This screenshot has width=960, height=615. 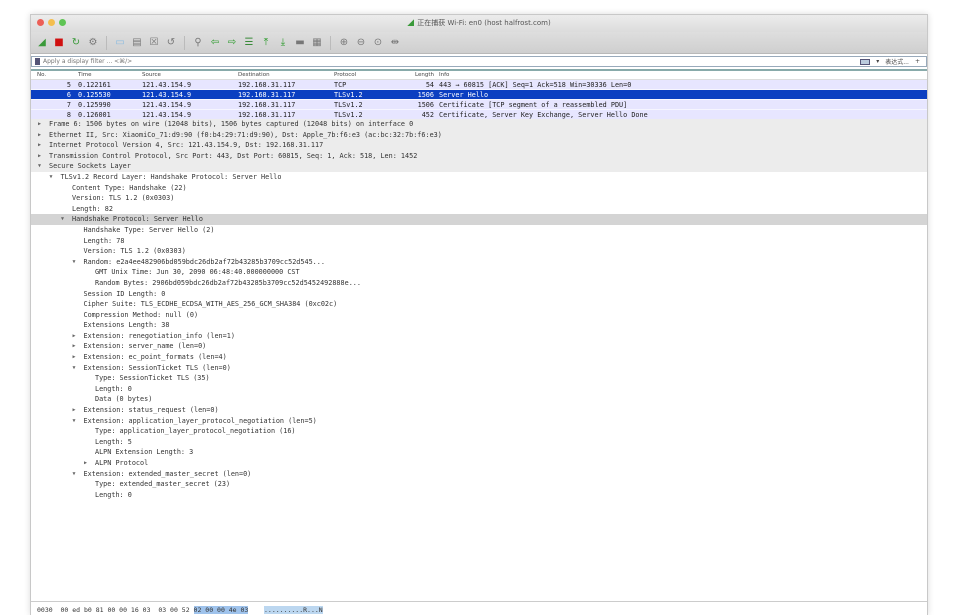 What do you see at coordinates (94, 115) in the screenshot?
I see `packet-time: 0.126001` at bounding box center [94, 115].